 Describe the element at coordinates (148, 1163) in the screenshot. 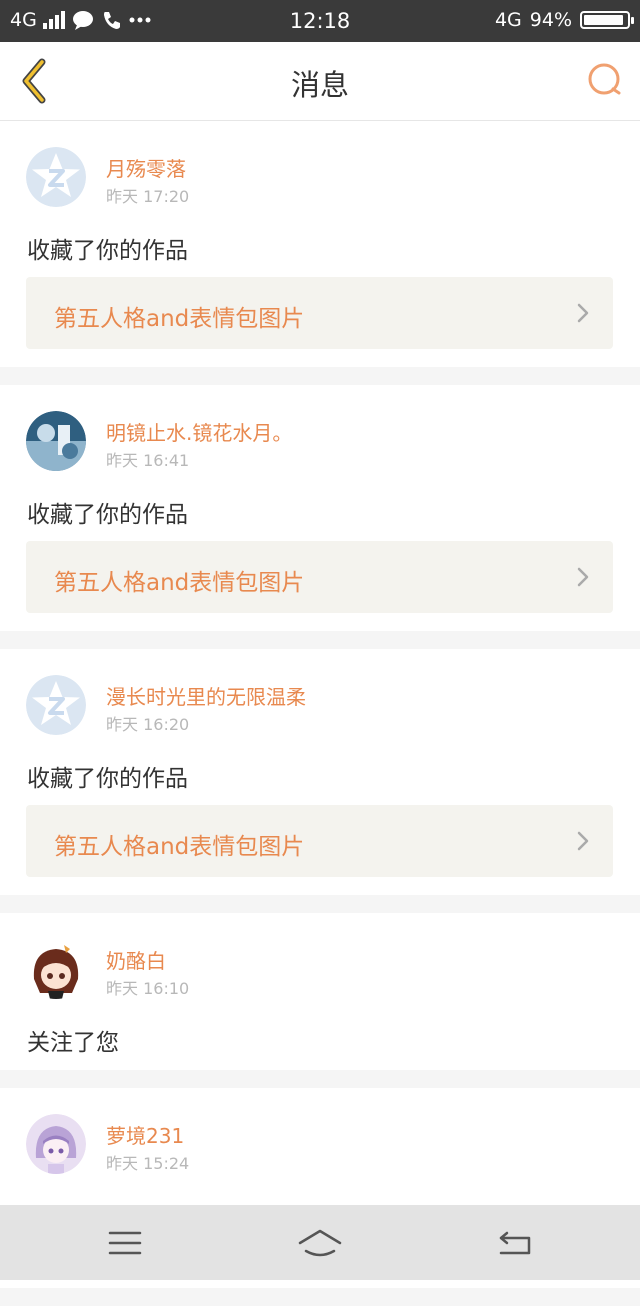

I see `message-time: 昨天 15:24` at that location.